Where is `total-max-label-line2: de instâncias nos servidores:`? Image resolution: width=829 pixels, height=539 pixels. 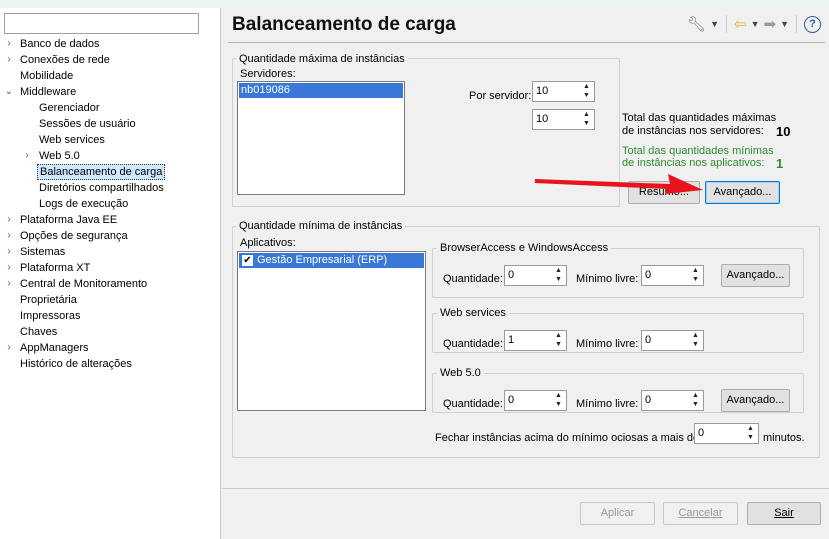 total-max-label-line2: de instâncias nos servidores: is located at coordinates (693, 131).